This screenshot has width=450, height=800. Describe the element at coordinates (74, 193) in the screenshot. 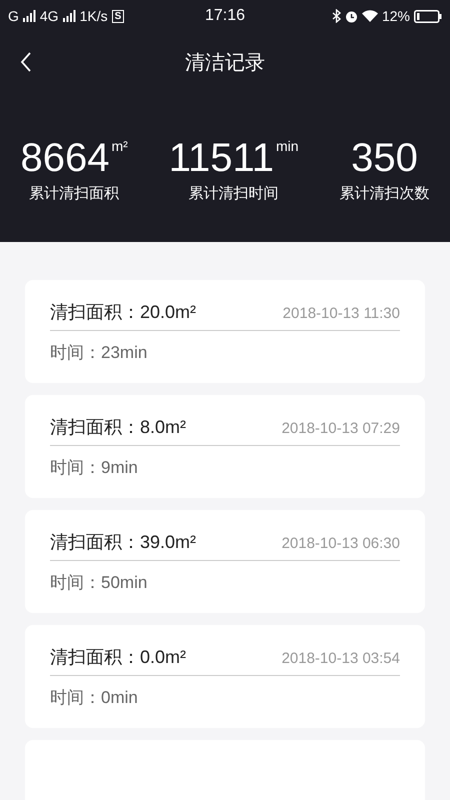

I see `stat-label: 累计清扫面积` at that location.